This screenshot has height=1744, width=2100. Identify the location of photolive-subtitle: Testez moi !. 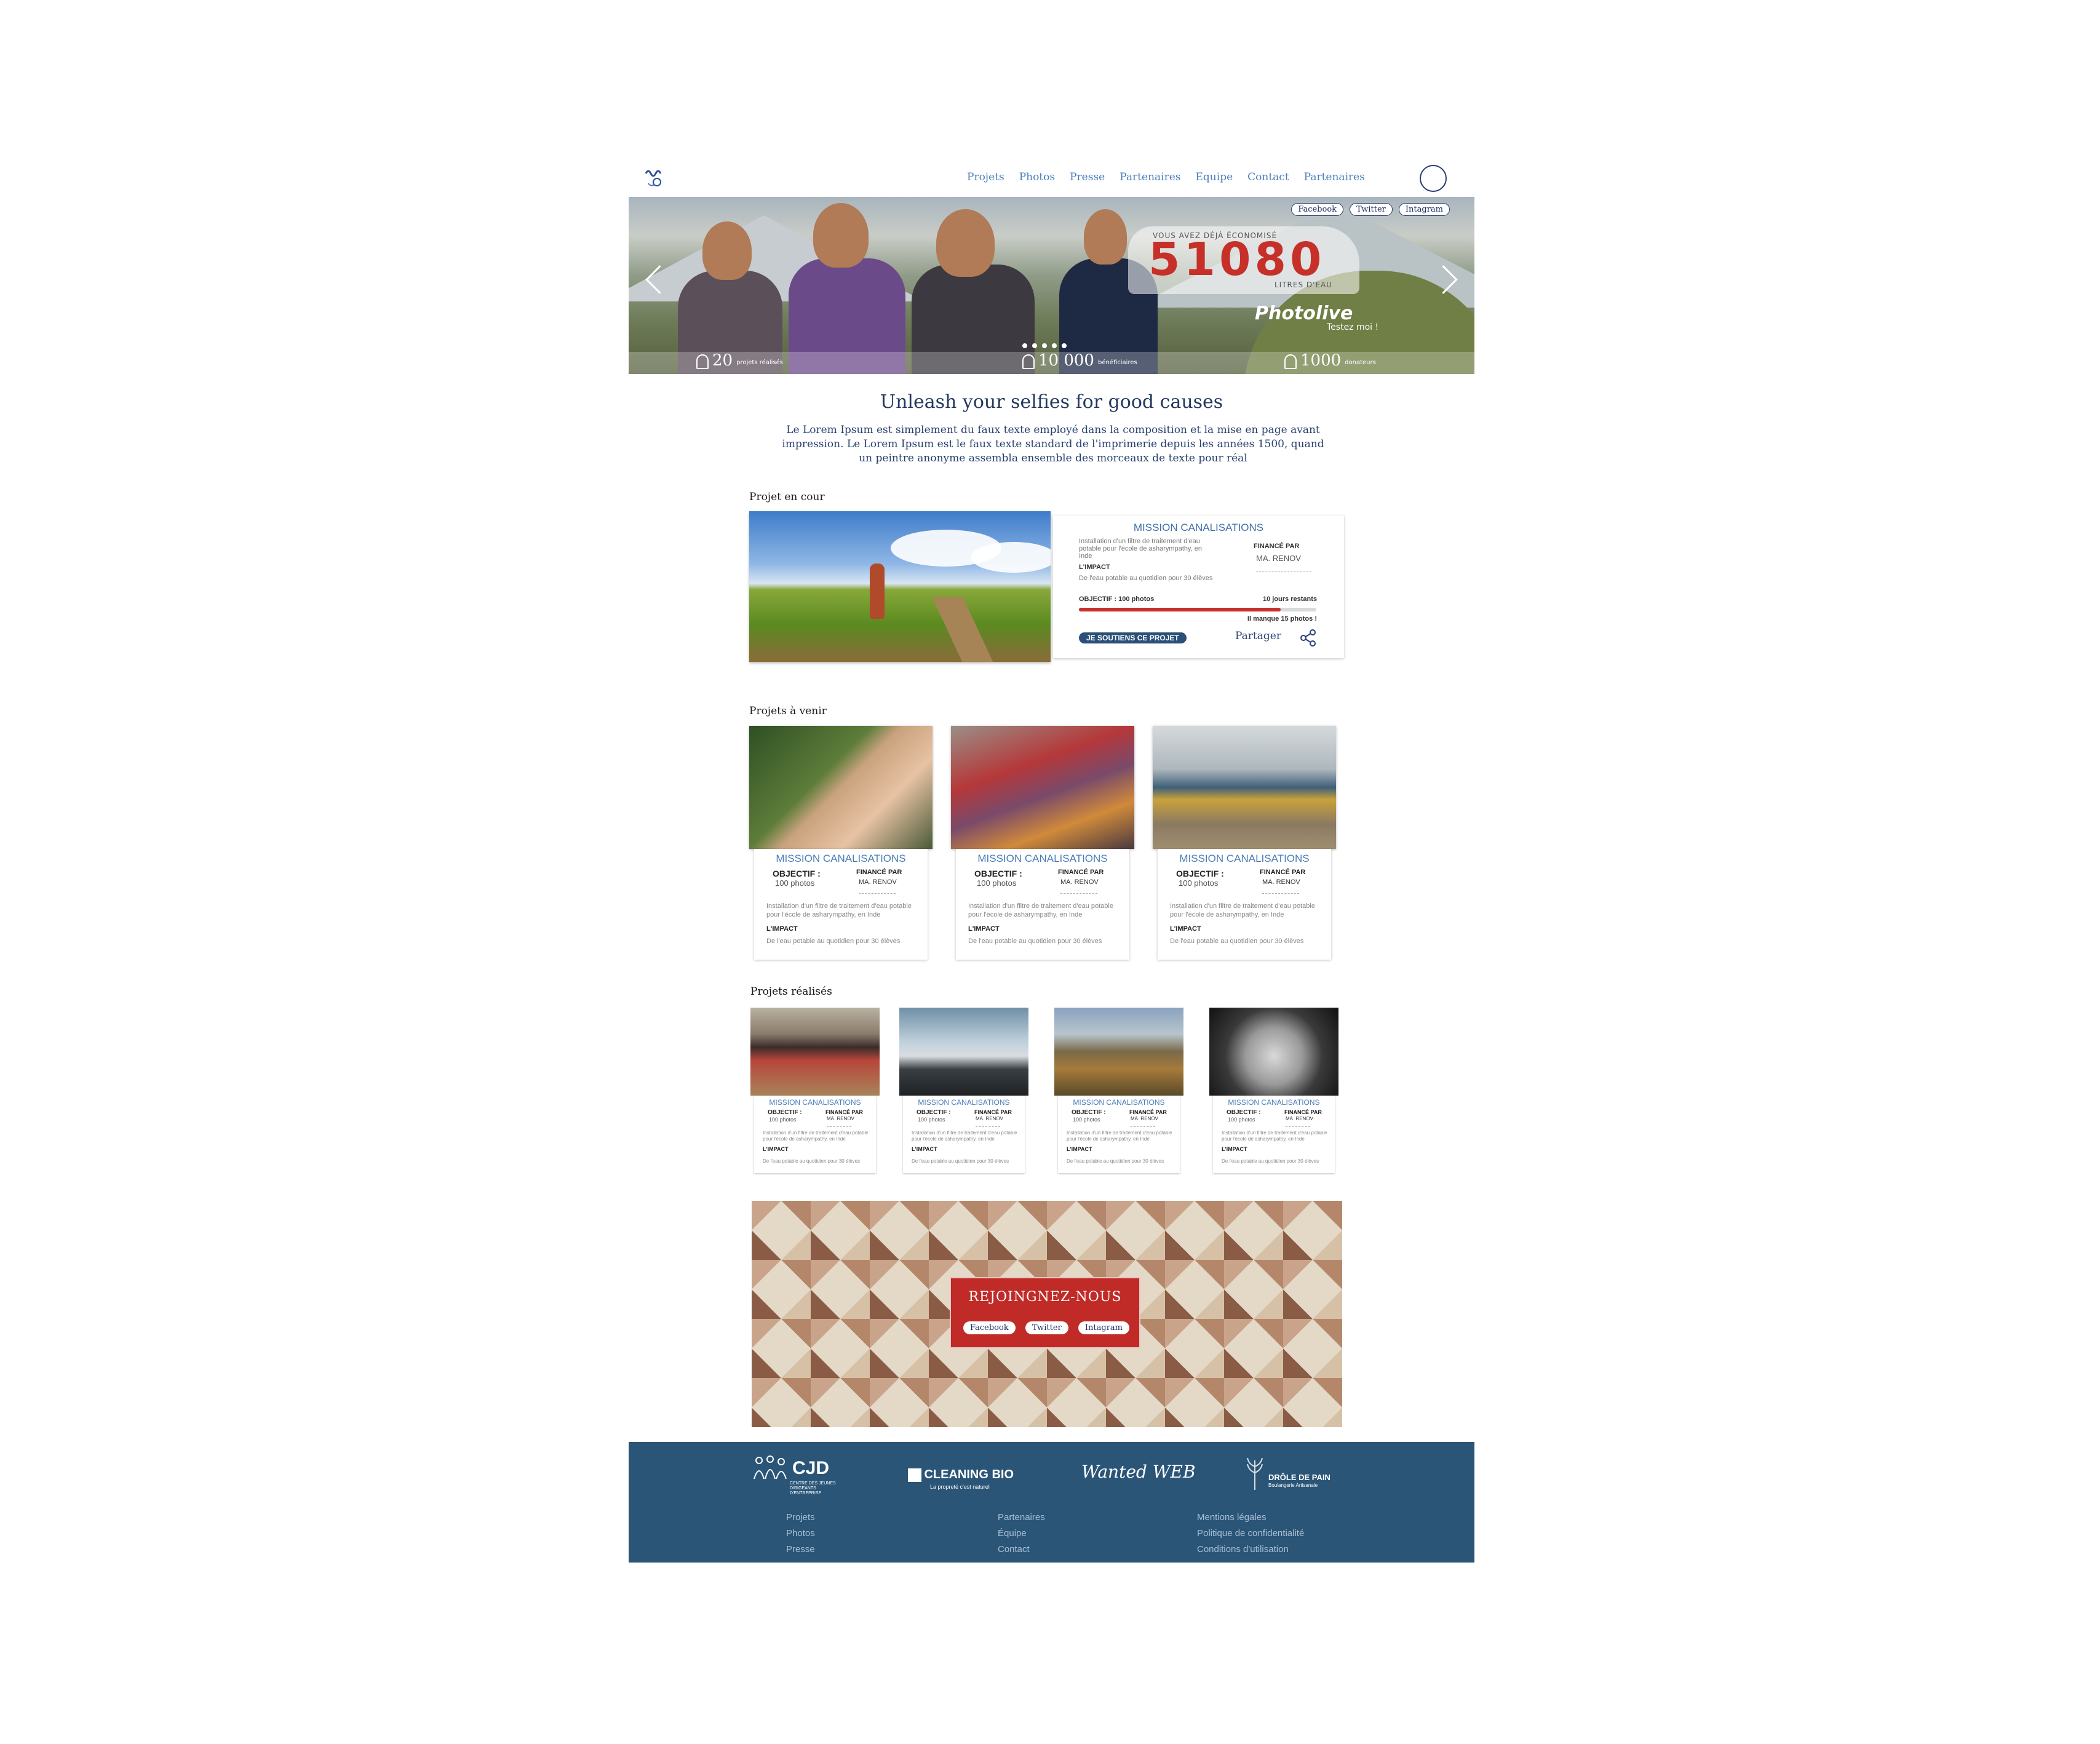
(1352, 327).